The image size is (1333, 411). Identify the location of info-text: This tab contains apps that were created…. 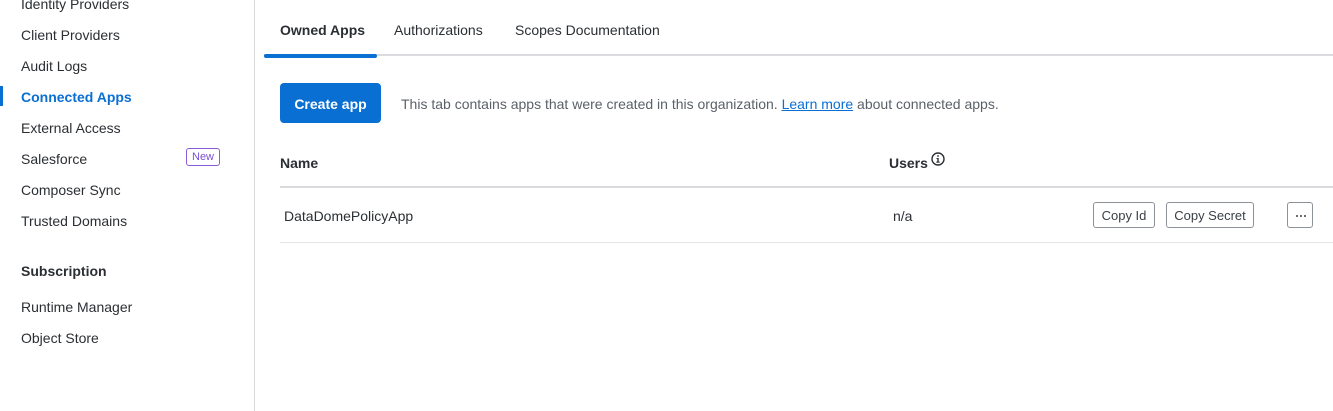
(700, 104).